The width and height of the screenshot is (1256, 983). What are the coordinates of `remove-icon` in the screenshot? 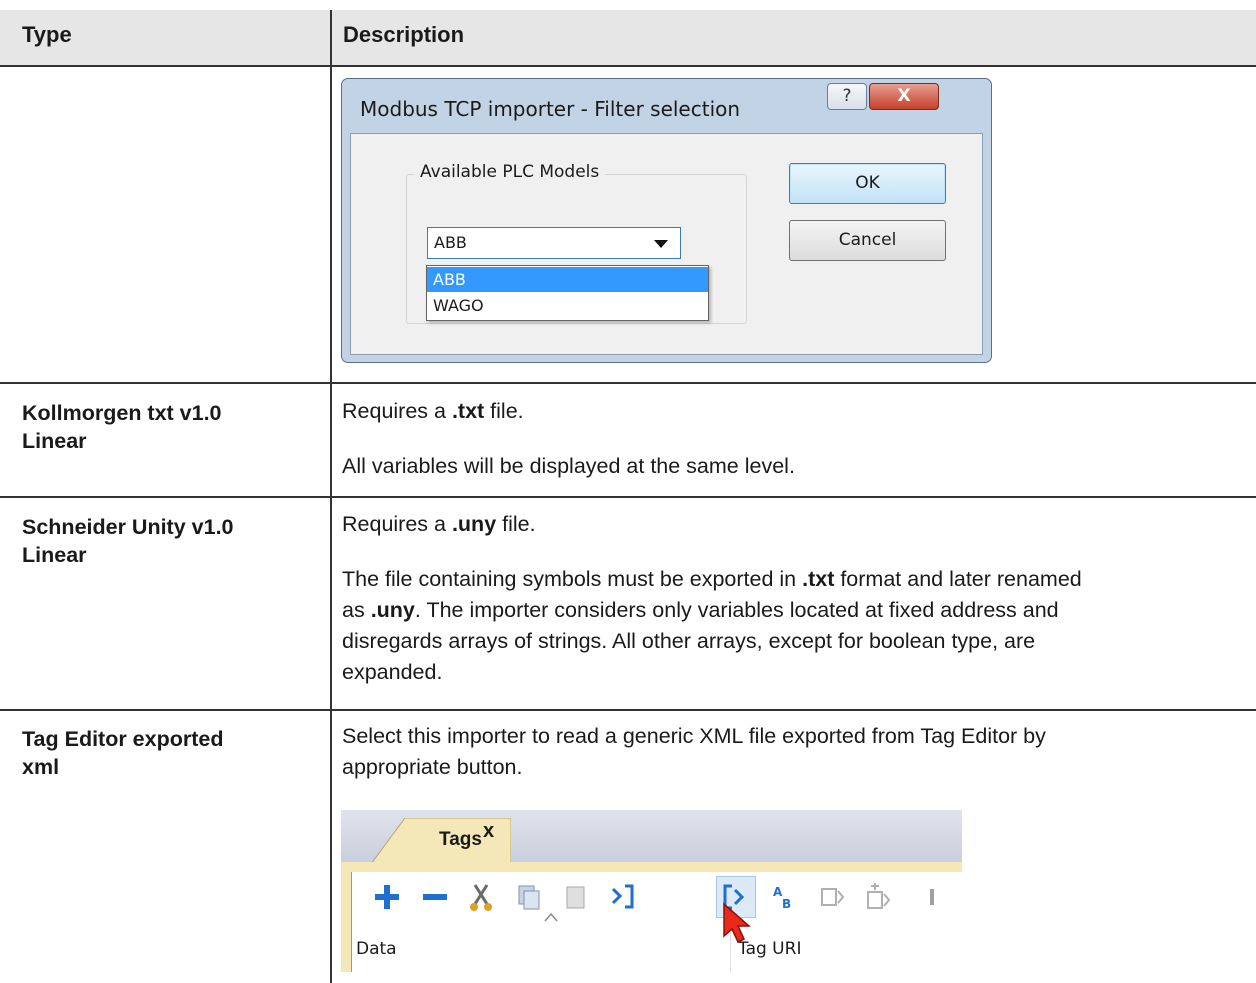 It's located at (435, 897).